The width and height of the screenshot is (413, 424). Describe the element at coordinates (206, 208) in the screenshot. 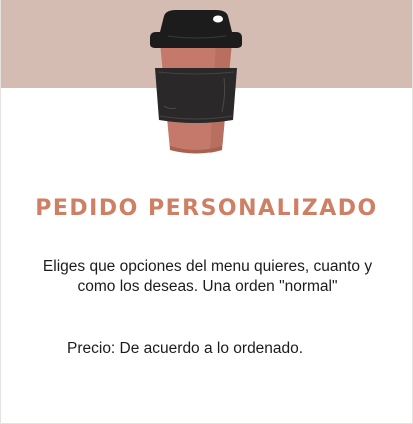

I see `card-title: PEDIDO PERSONALIZADO` at that location.